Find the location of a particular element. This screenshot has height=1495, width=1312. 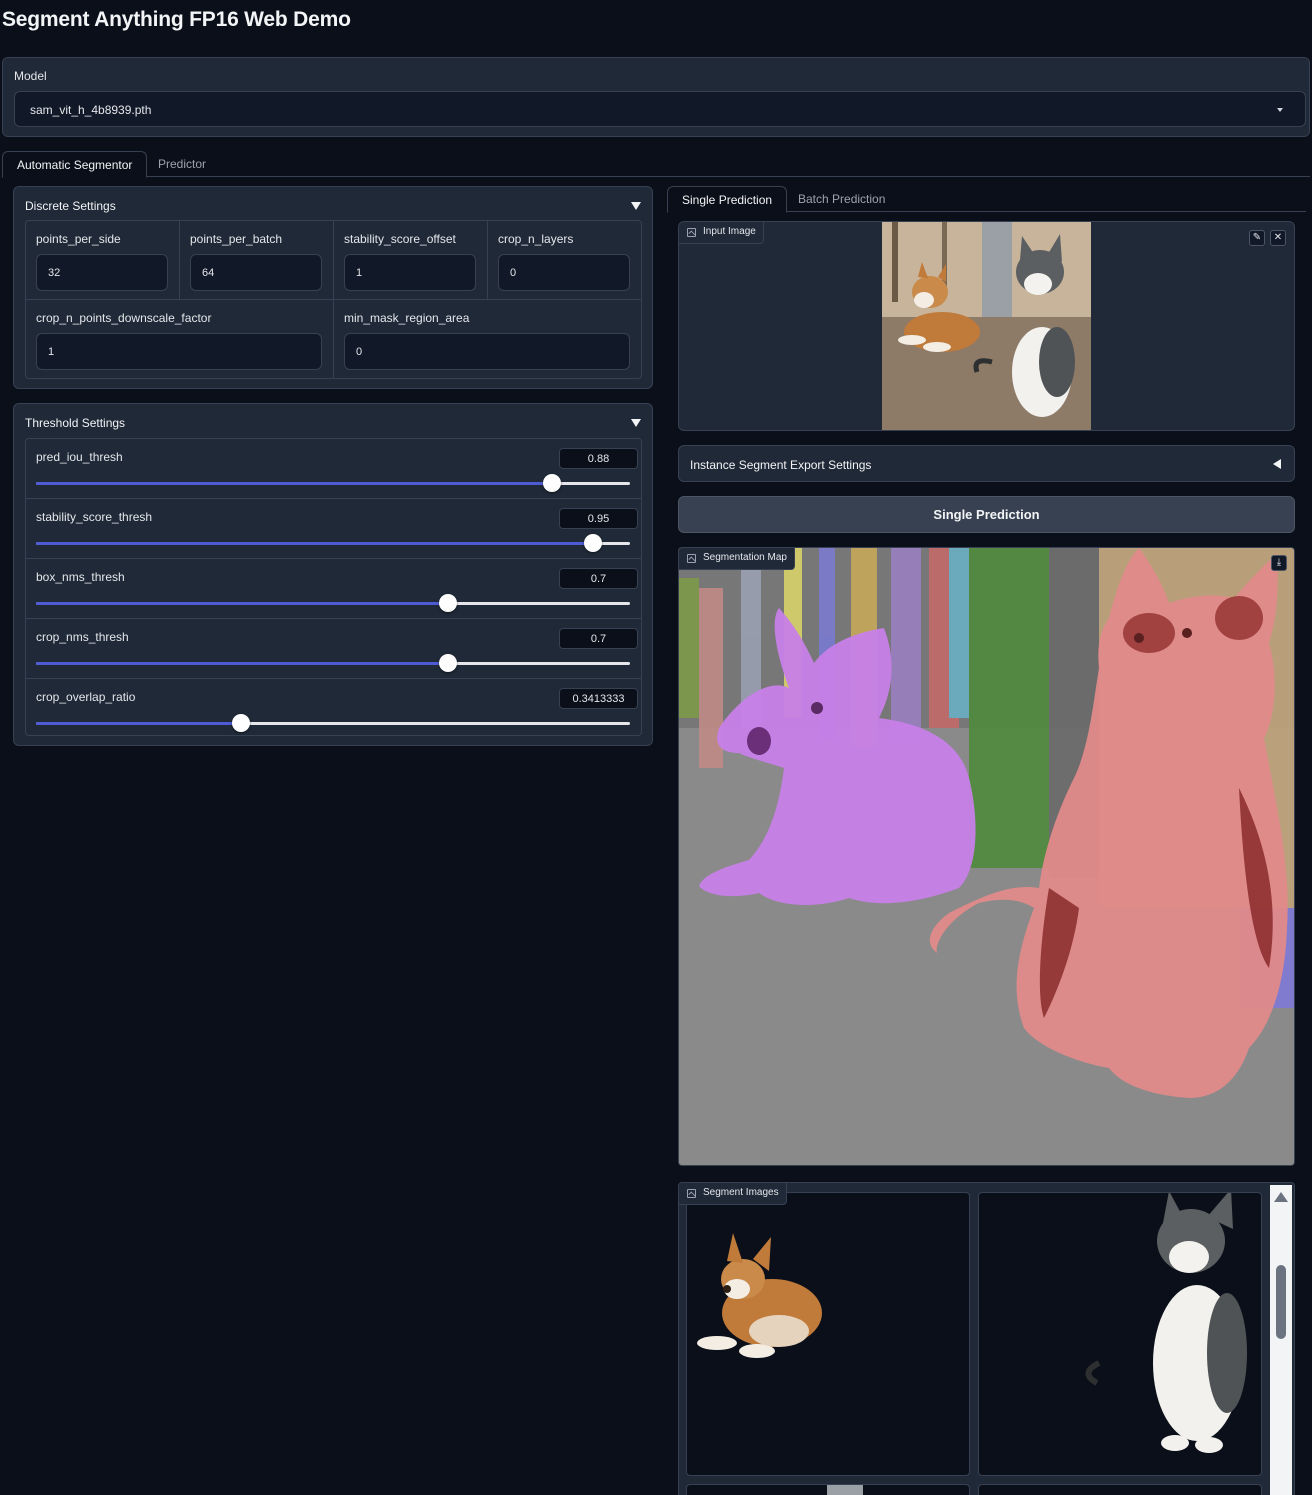

field-crop-n-points-downscale-factor: crop_n_points_downscale_factor 1 is located at coordinates (180, 339).